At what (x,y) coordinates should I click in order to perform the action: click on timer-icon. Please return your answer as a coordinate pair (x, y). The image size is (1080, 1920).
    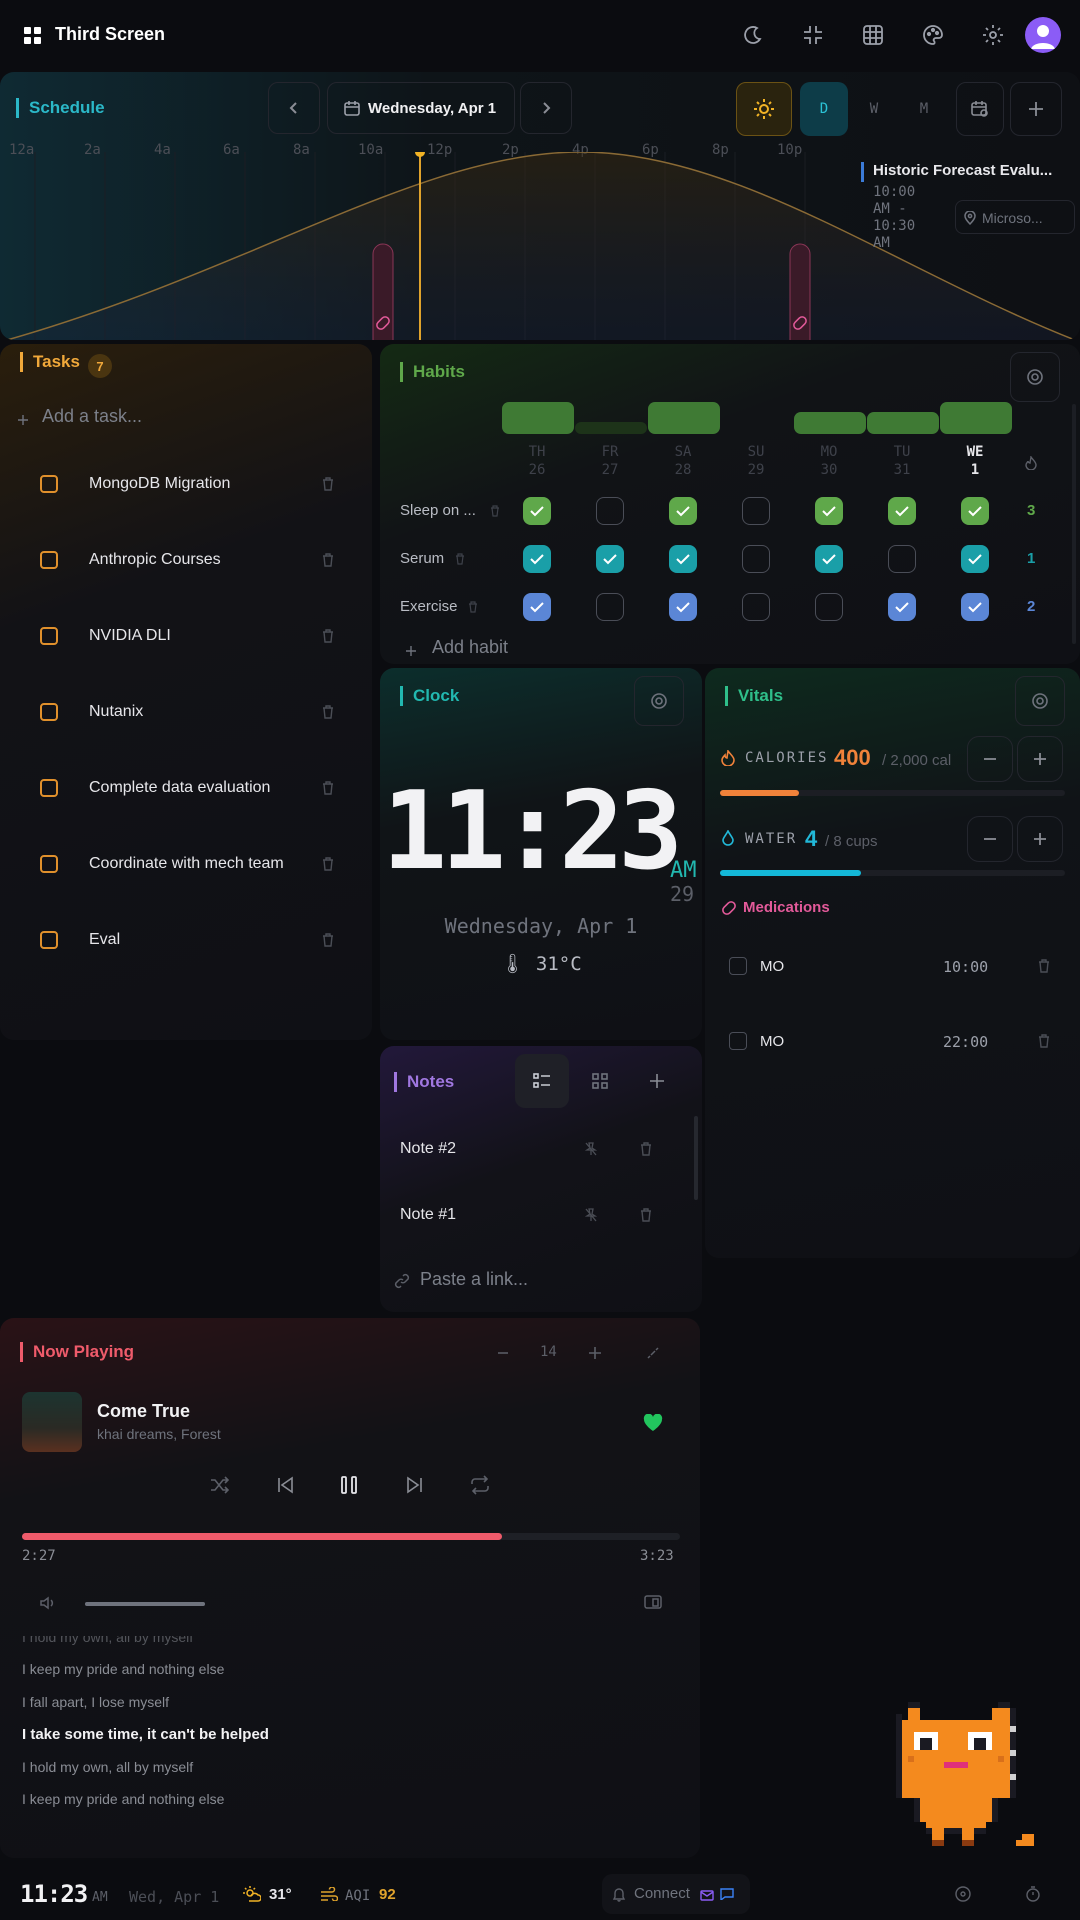
    Looking at the image, I should click on (1033, 1896).